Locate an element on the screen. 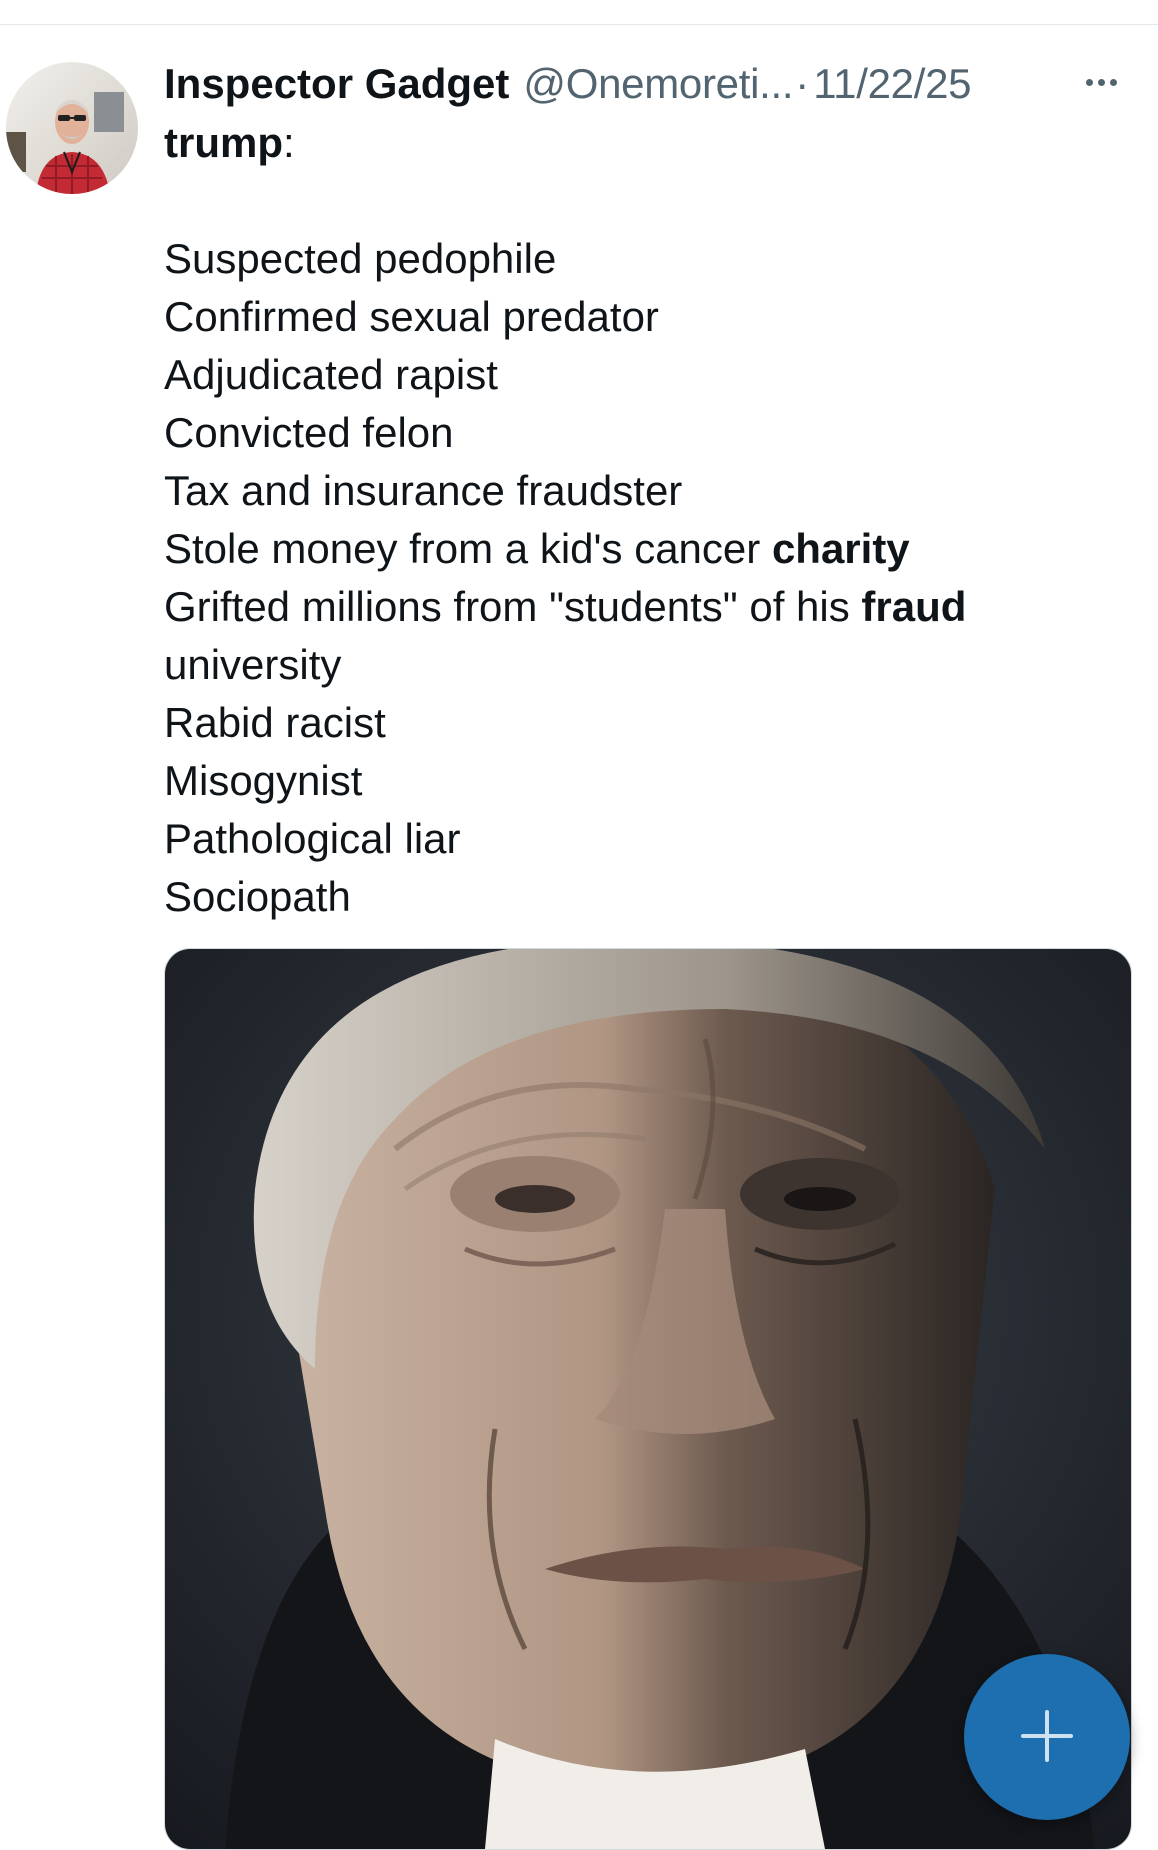  tweet-subject-colon: : is located at coordinates (289, 142).